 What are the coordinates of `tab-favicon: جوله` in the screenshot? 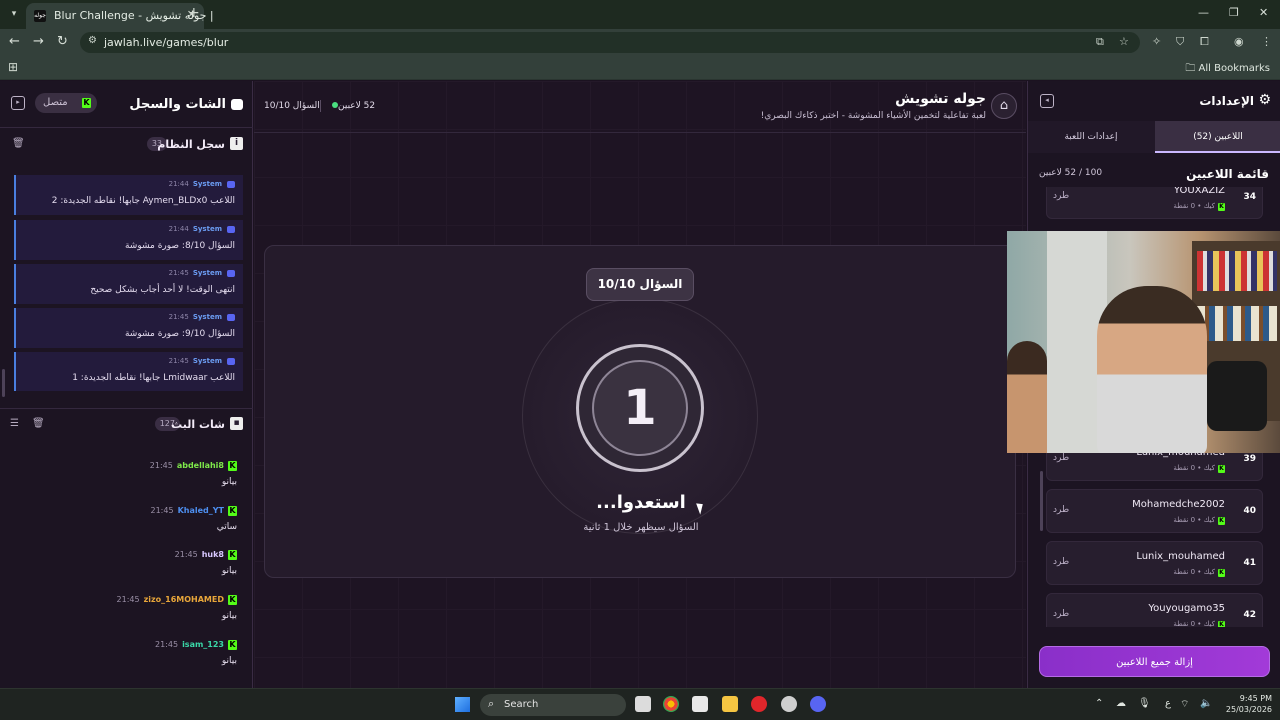 It's located at (40, 16).